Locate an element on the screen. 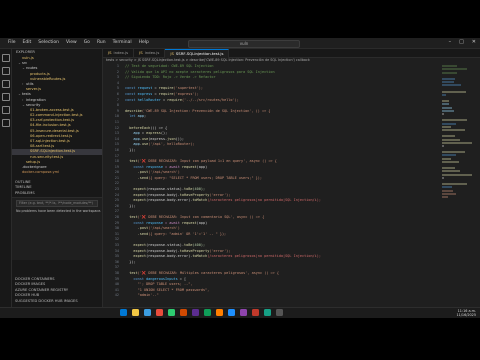 The width and height of the screenshot is (480, 360). vertical-scrollbar is located at coordinates (477, 184).